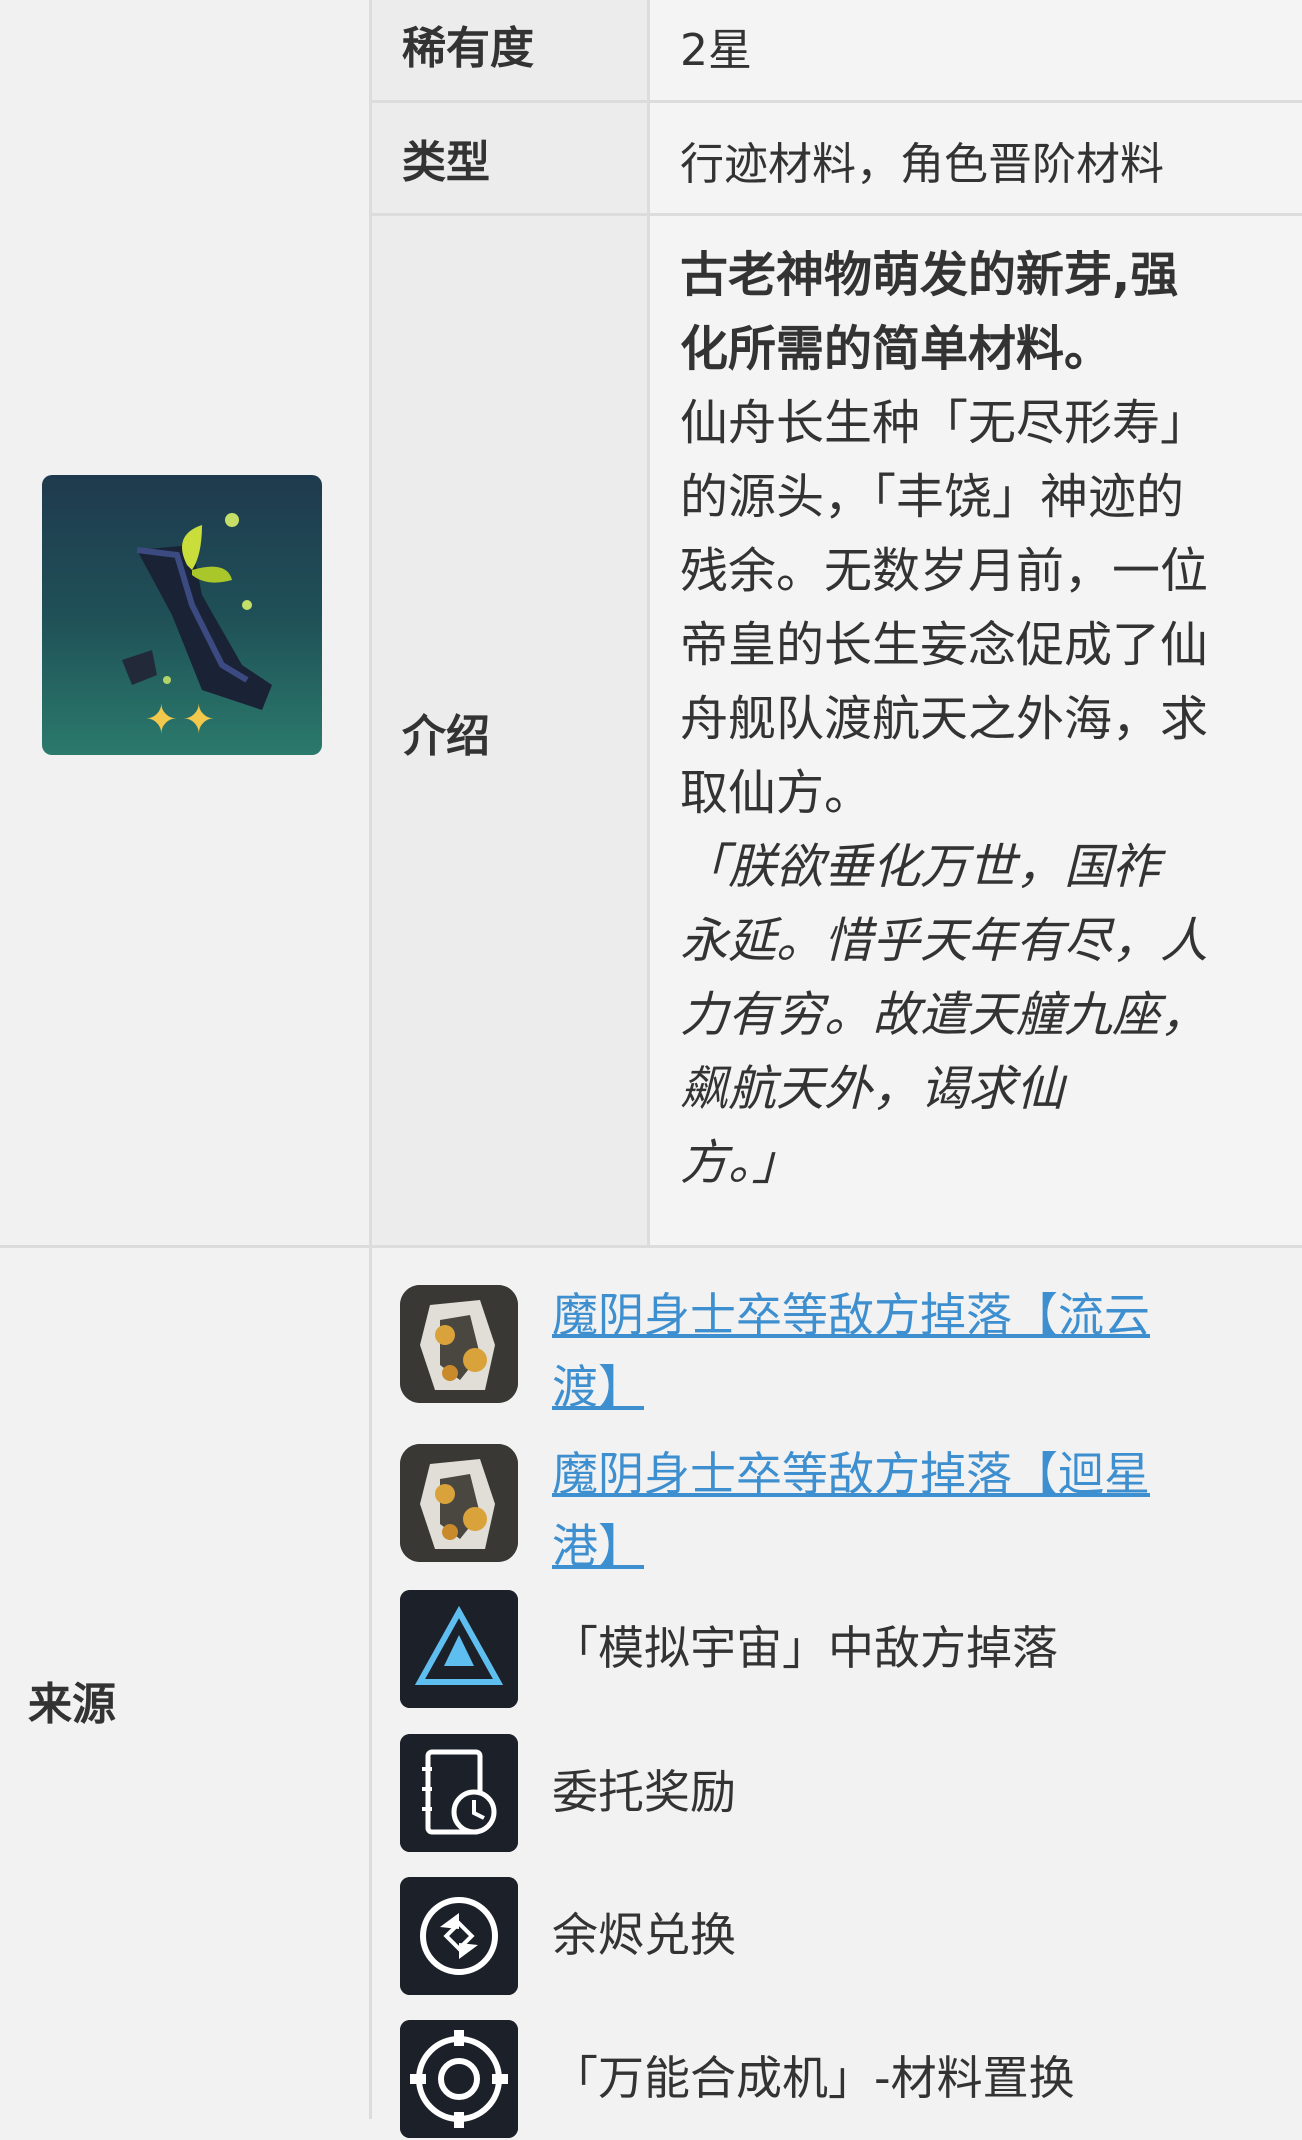 This screenshot has width=1302, height=2140. Describe the element at coordinates (805, 1648) in the screenshot. I see `source-text: 「模拟宇宙」中敌方掉落` at that location.